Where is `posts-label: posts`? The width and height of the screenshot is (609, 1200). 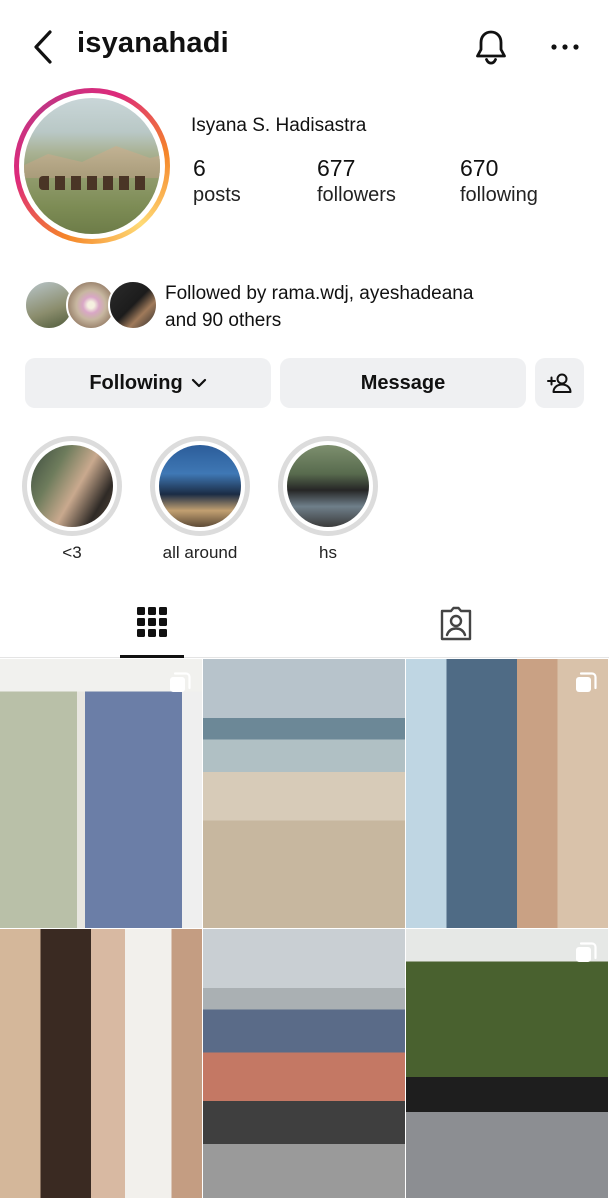
posts-label: posts is located at coordinates (217, 195).